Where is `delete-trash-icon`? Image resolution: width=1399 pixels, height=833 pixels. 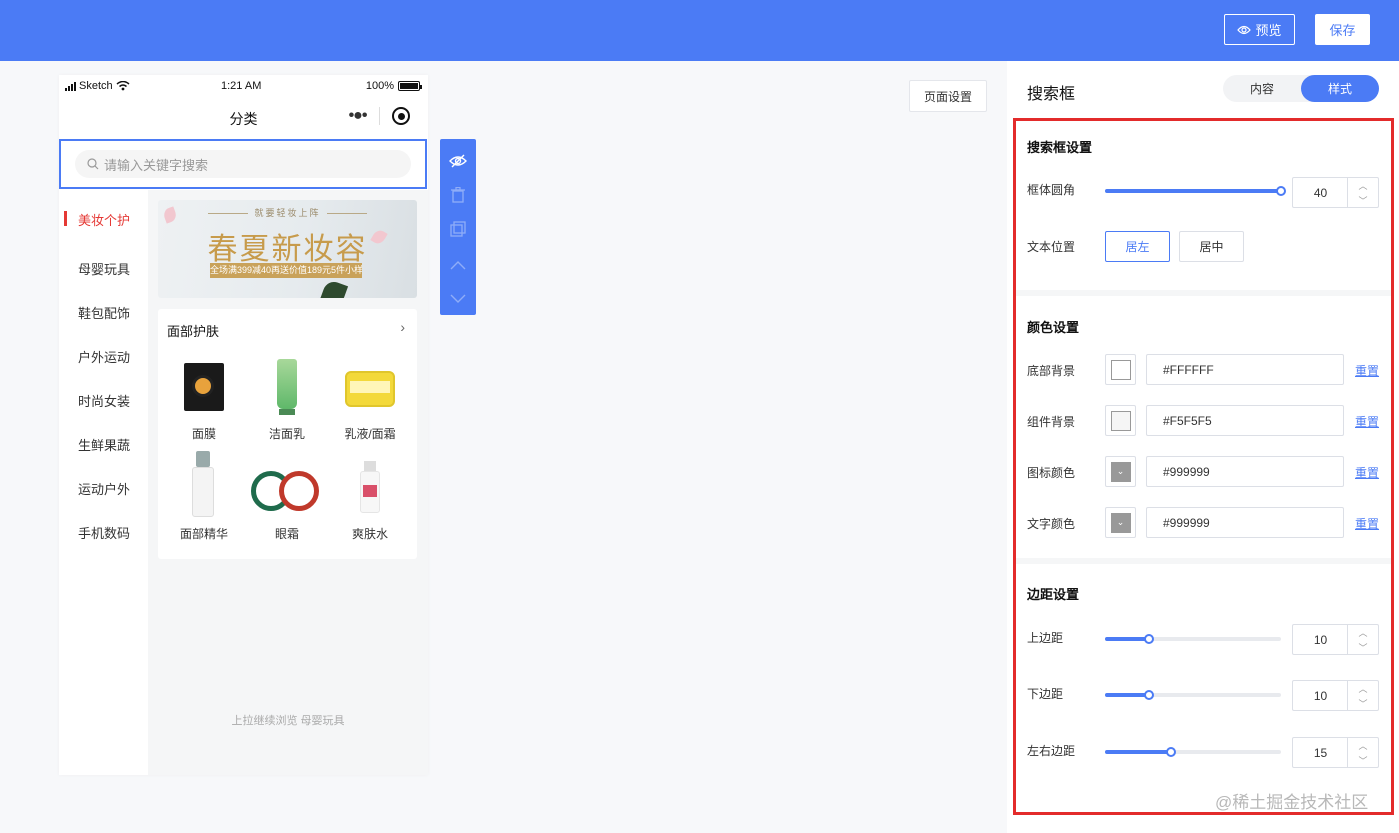
delete-trash-icon is located at coordinates (458, 195).